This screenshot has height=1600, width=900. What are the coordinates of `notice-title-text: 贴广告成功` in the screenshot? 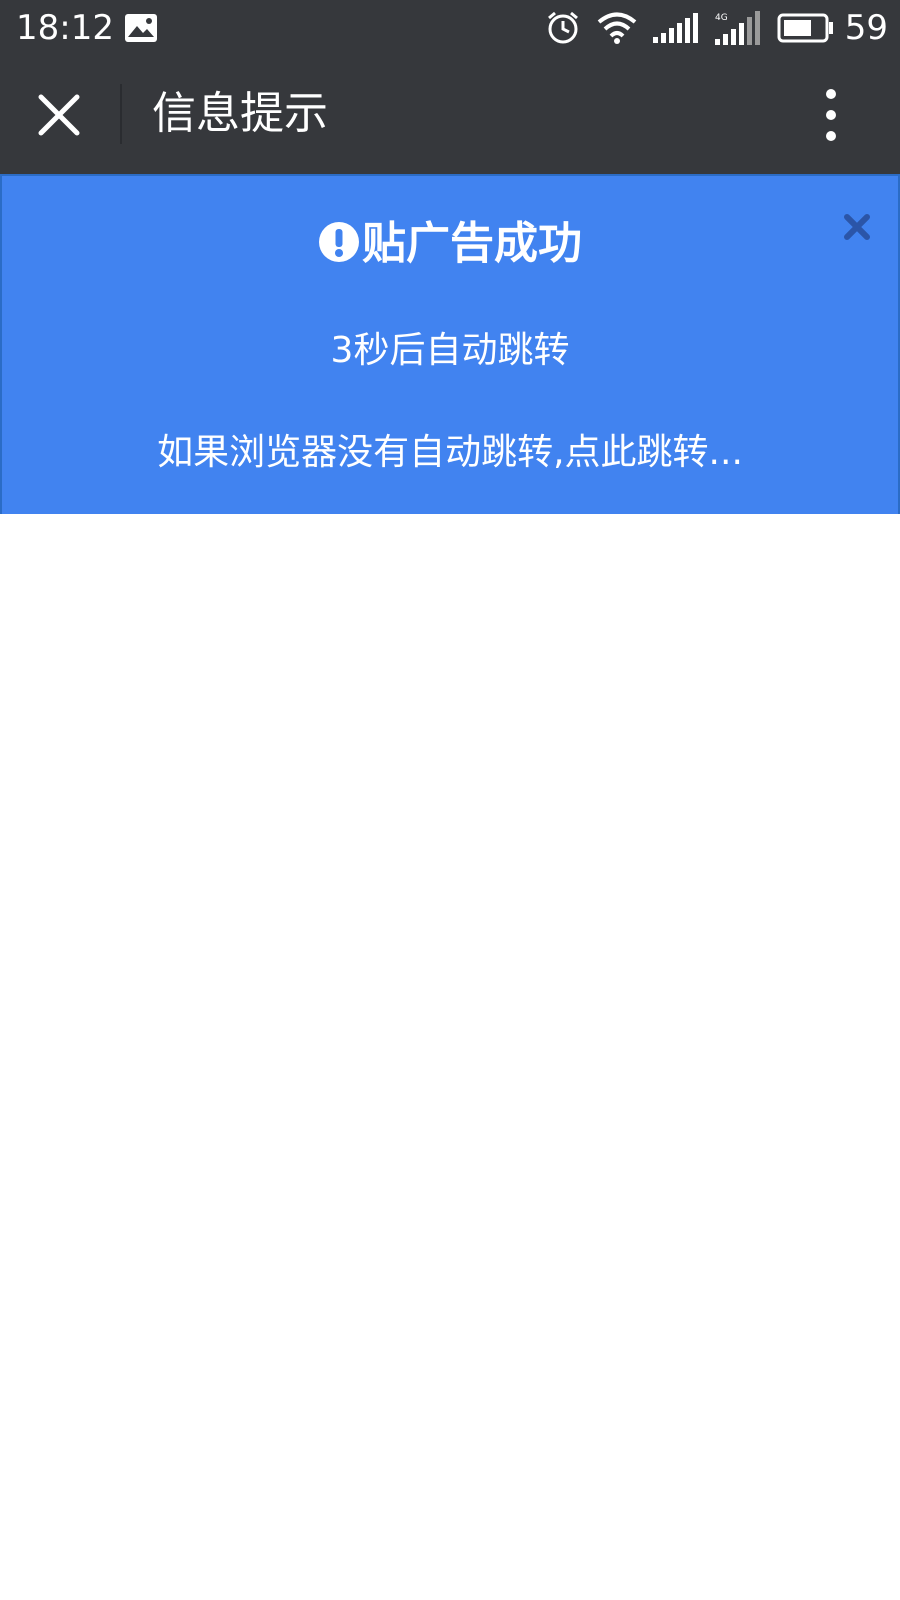 It's located at (472, 243).